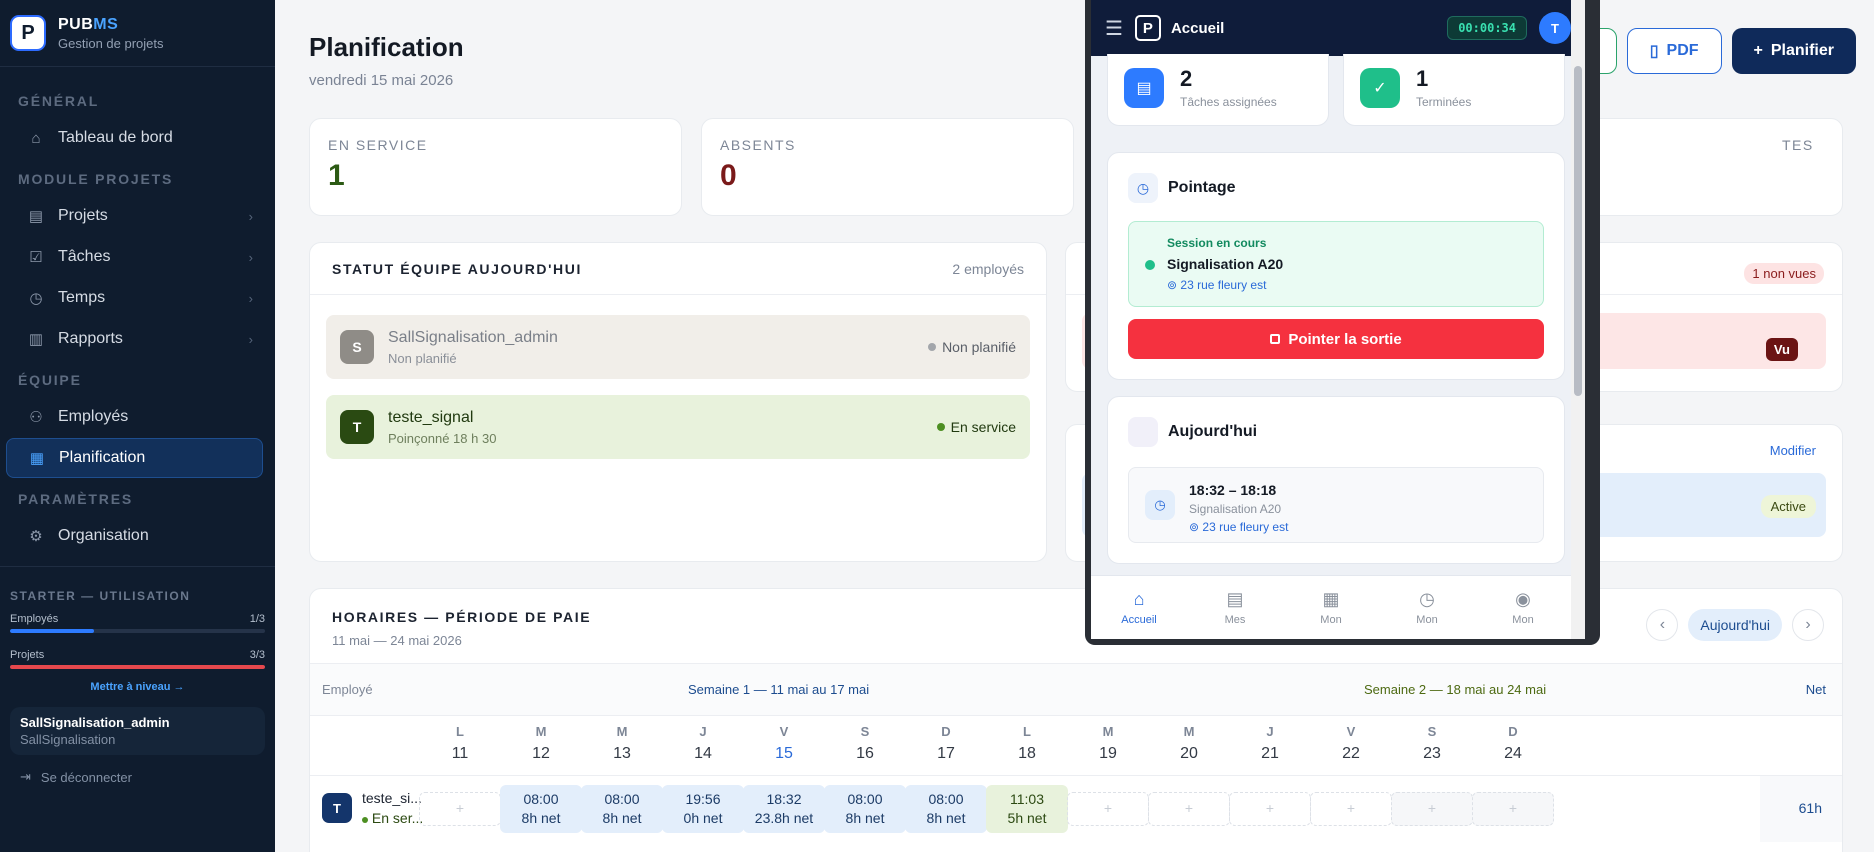 The image size is (1874, 852). Describe the element at coordinates (887, 167) in the screenshot. I see `stat-absents: ABSENTS 0` at that location.